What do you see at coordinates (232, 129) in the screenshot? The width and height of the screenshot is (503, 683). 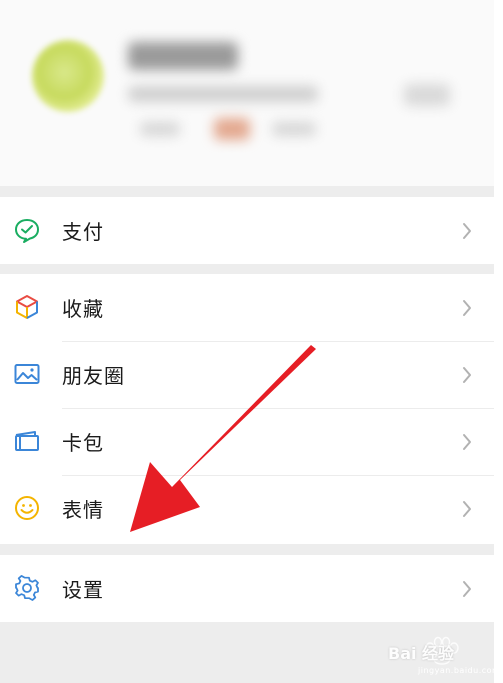 I see `profile-status-icon-blurred` at bounding box center [232, 129].